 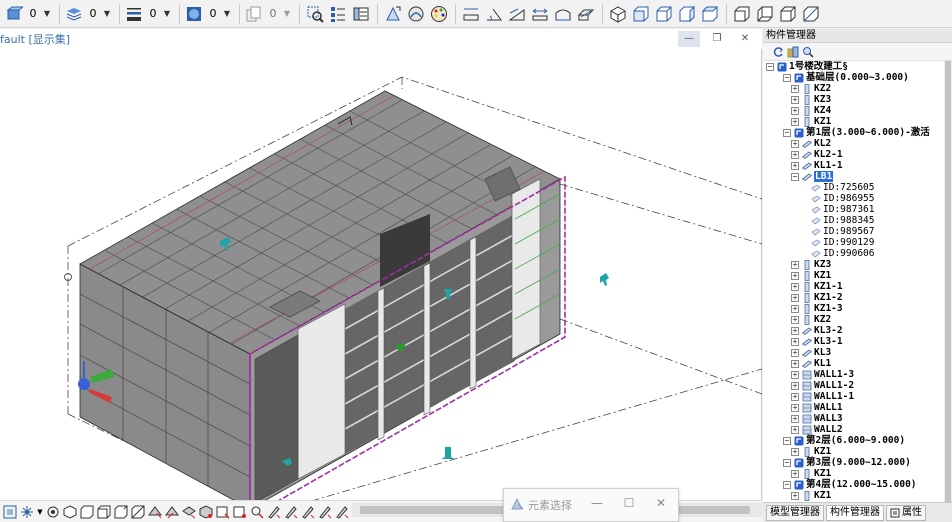 What do you see at coordinates (853, 242) in the screenshot?
I see `tree-leaf-item: ID:990129` at bounding box center [853, 242].